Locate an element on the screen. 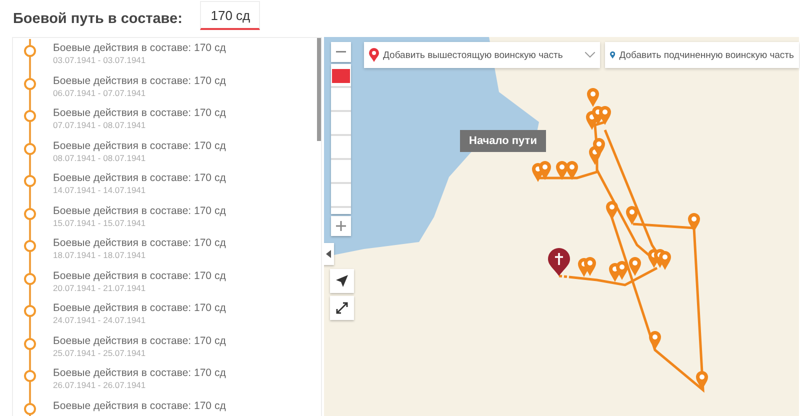 Image resolution: width=800 pixels, height=416 pixels. event-dates: 15.07.1941 - 15.07.1941 is located at coordinates (100, 223).